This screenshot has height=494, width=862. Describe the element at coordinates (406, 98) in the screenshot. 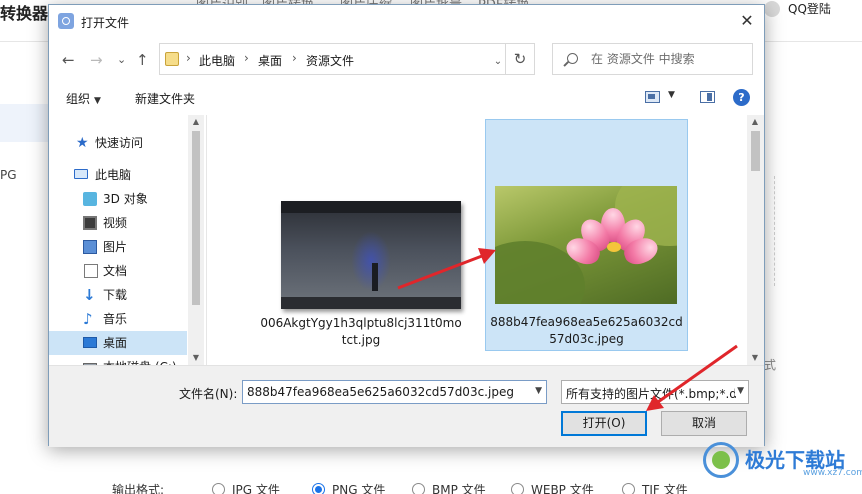

I see `command-bar: 组织 ▼ 新建文件夹 ▼ ?` at that location.